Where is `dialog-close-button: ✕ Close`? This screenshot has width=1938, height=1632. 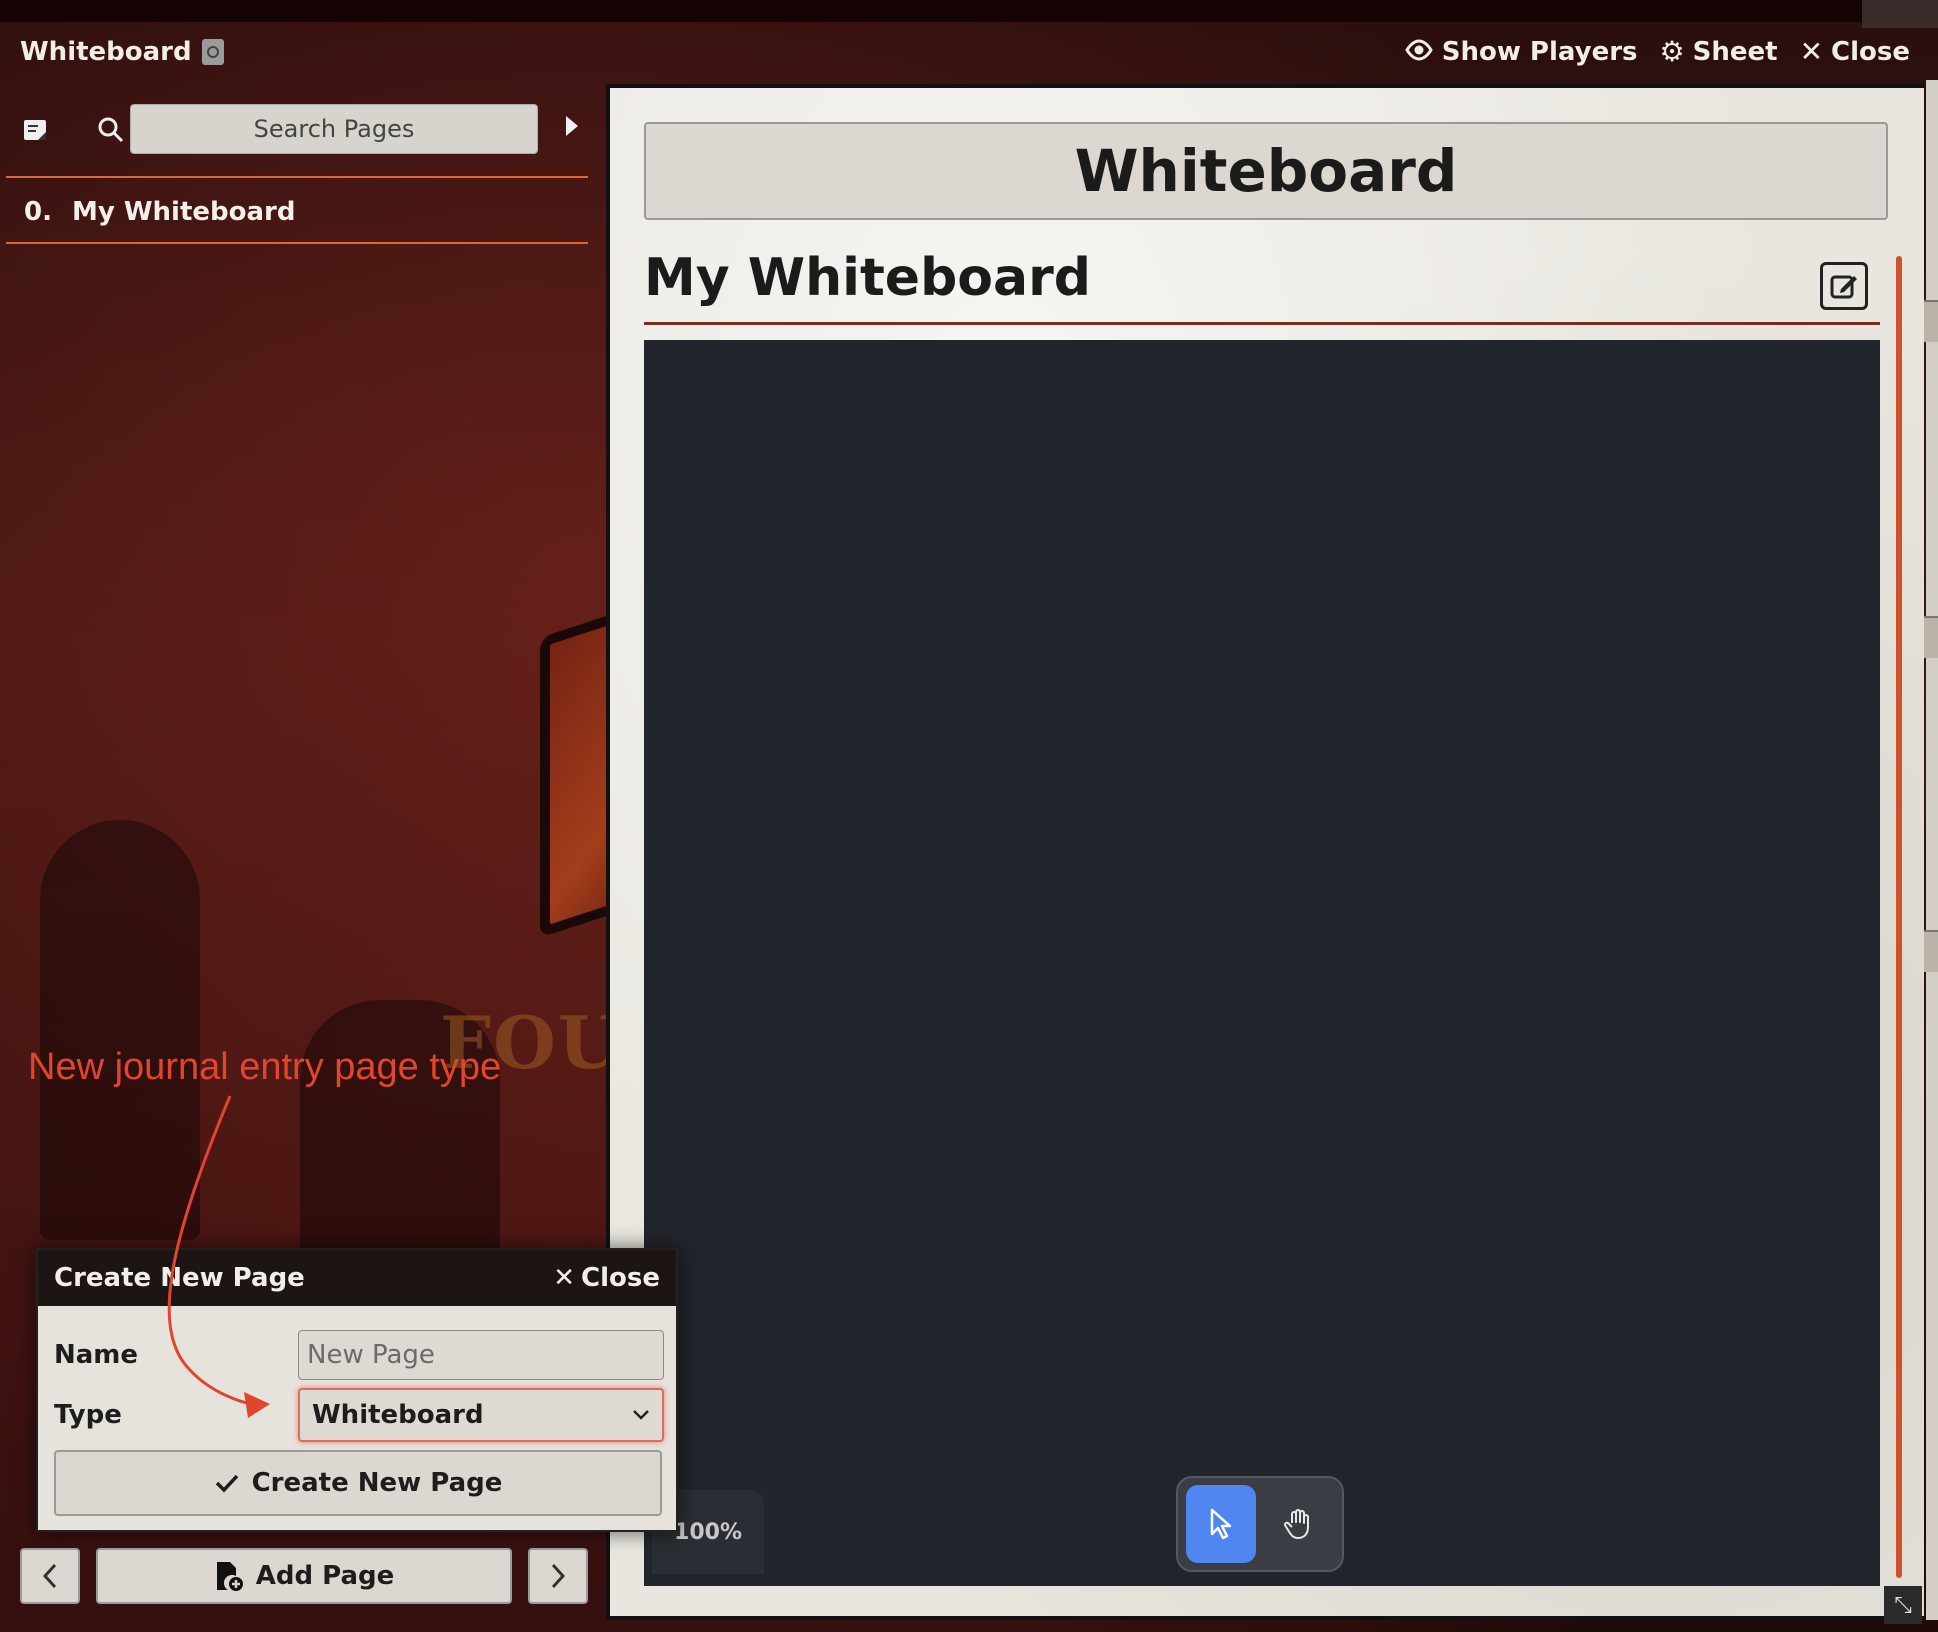 dialog-close-button: ✕ Close is located at coordinates (606, 1278).